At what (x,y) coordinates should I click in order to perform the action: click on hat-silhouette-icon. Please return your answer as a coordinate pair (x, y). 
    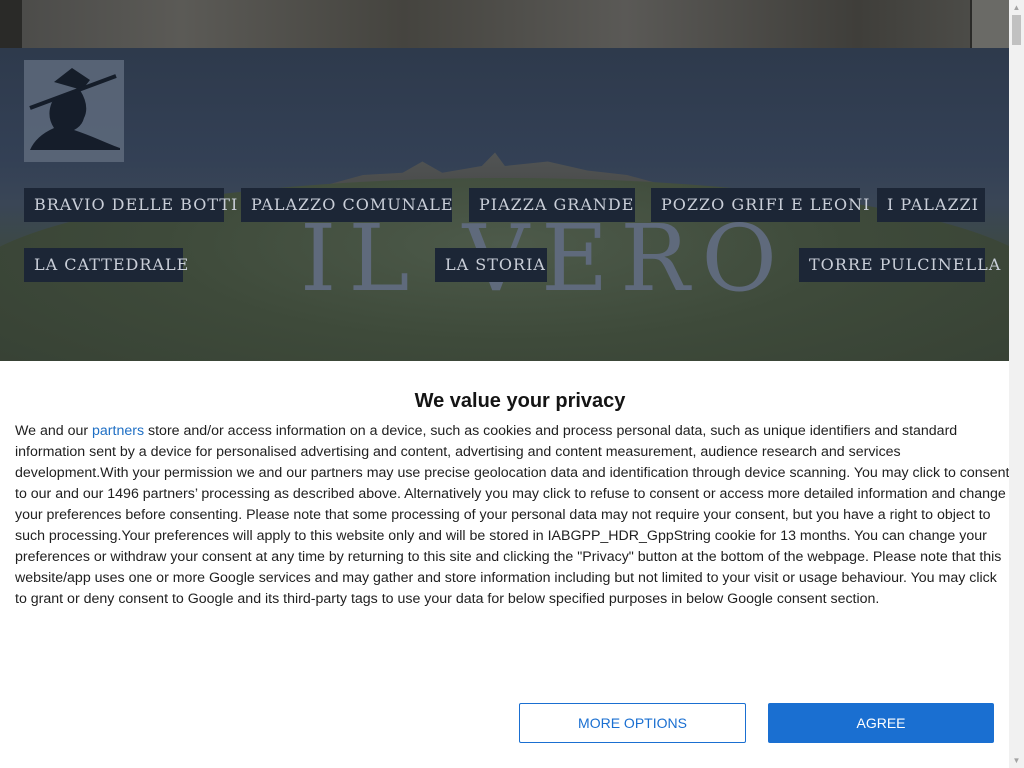
    Looking at the image, I should click on (74, 109).